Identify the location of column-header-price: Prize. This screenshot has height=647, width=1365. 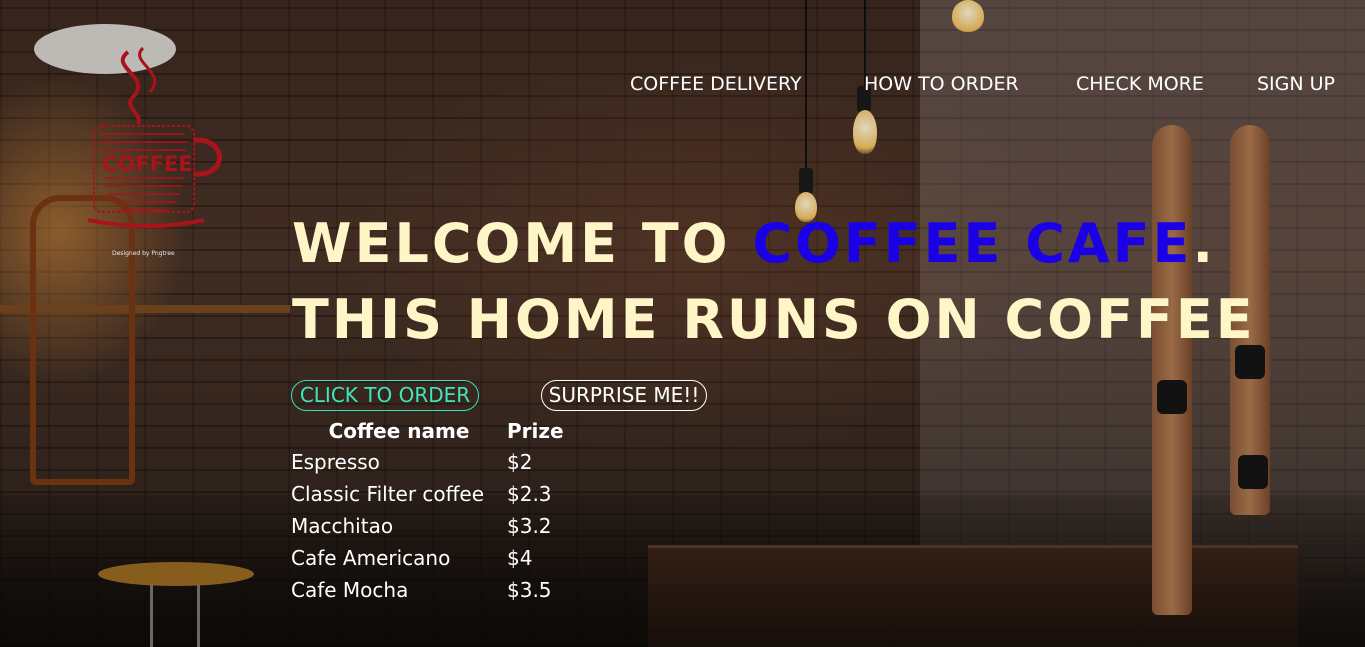
(535, 431).